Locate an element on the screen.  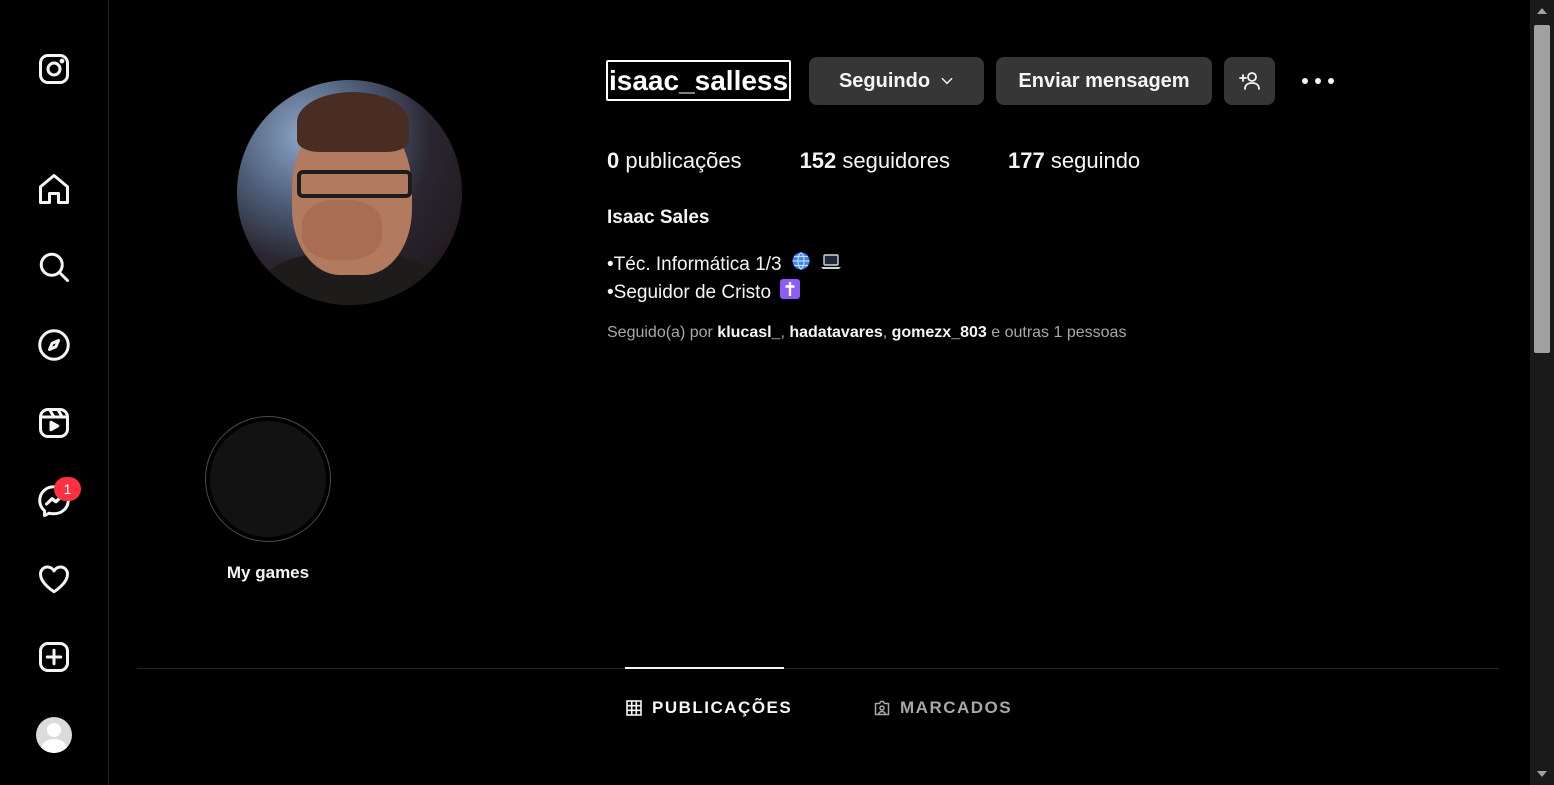
following-count: 177 is located at coordinates (1026, 160).